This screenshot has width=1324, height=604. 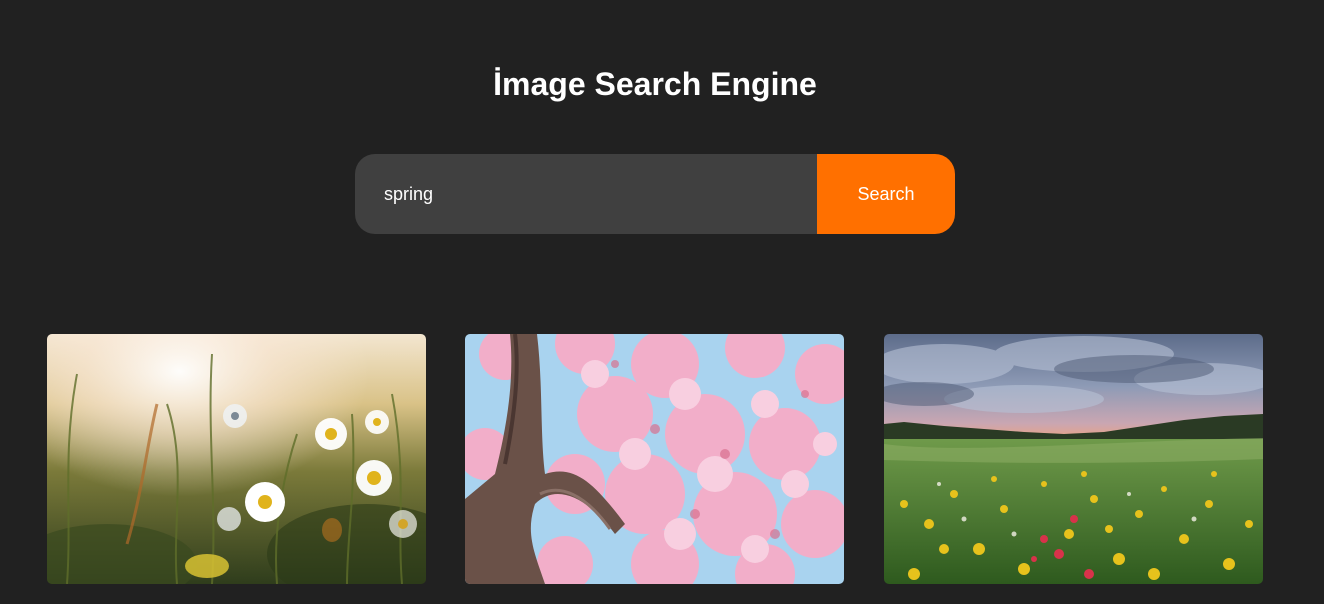 I want to click on daisies-photo, so click(x=236, y=459).